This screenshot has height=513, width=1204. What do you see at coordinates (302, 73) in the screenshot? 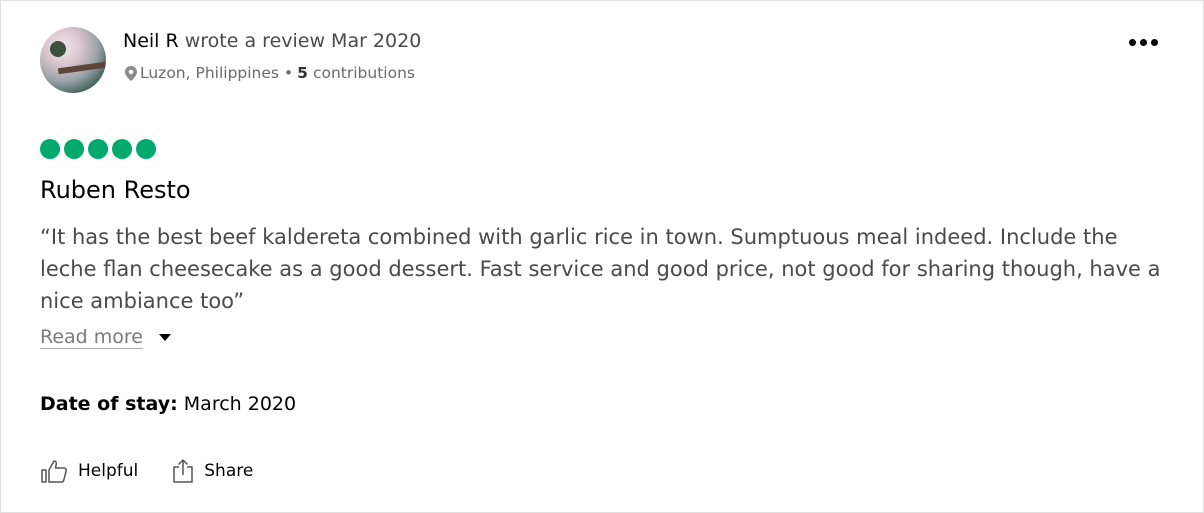
I see `contributions-count: 5` at bounding box center [302, 73].